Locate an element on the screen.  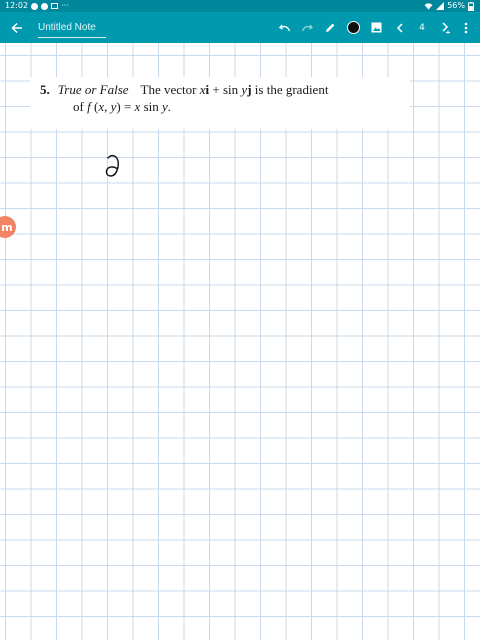
color-picker-button is located at coordinates (353, 27).